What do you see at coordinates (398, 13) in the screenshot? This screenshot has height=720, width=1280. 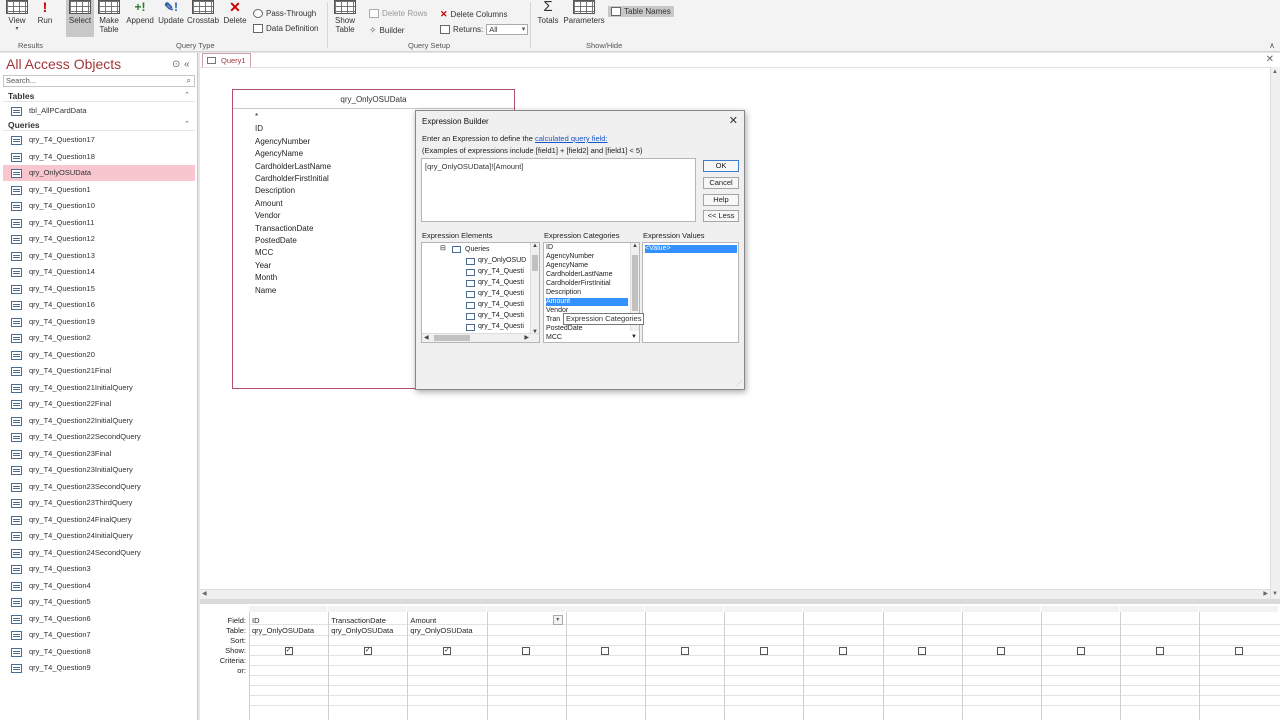 I see `delete-rows-button: Delete Rows` at bounding box center [398, 13].